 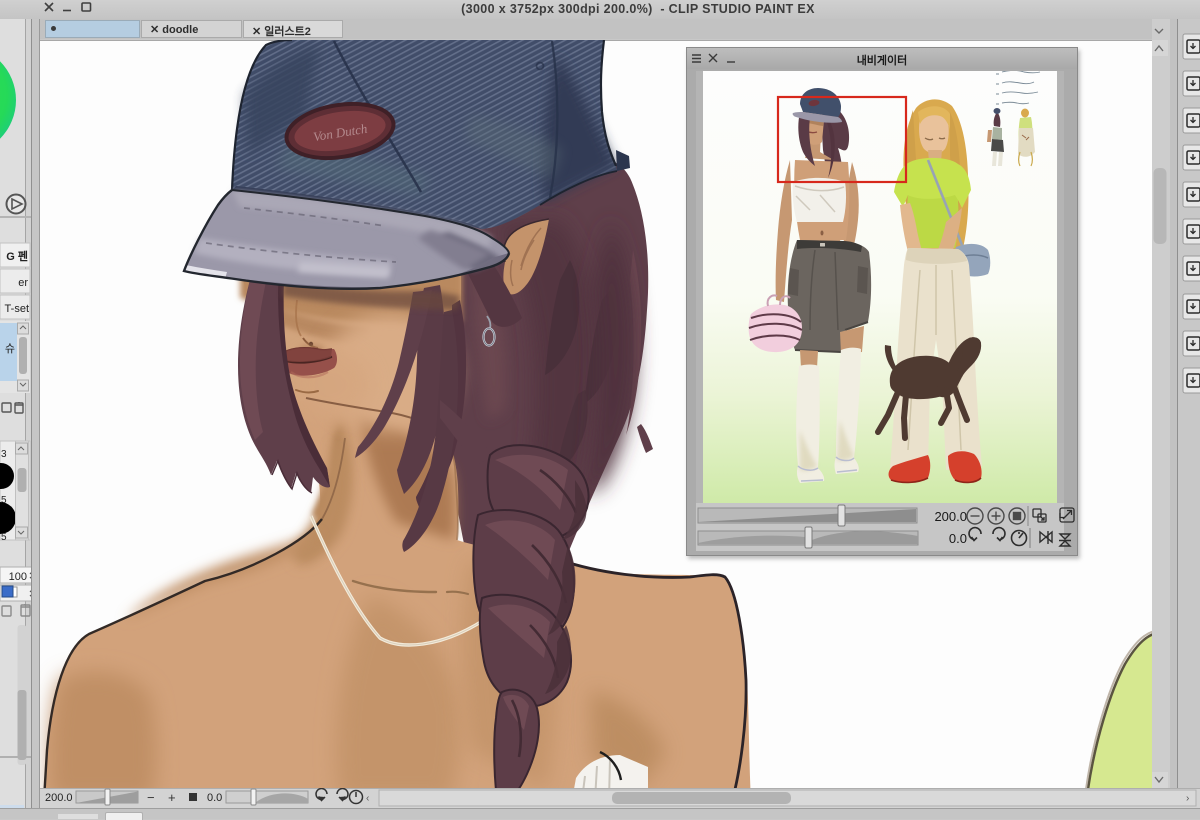 I want to click on svg-text: 5, so click(x=4, y=537).